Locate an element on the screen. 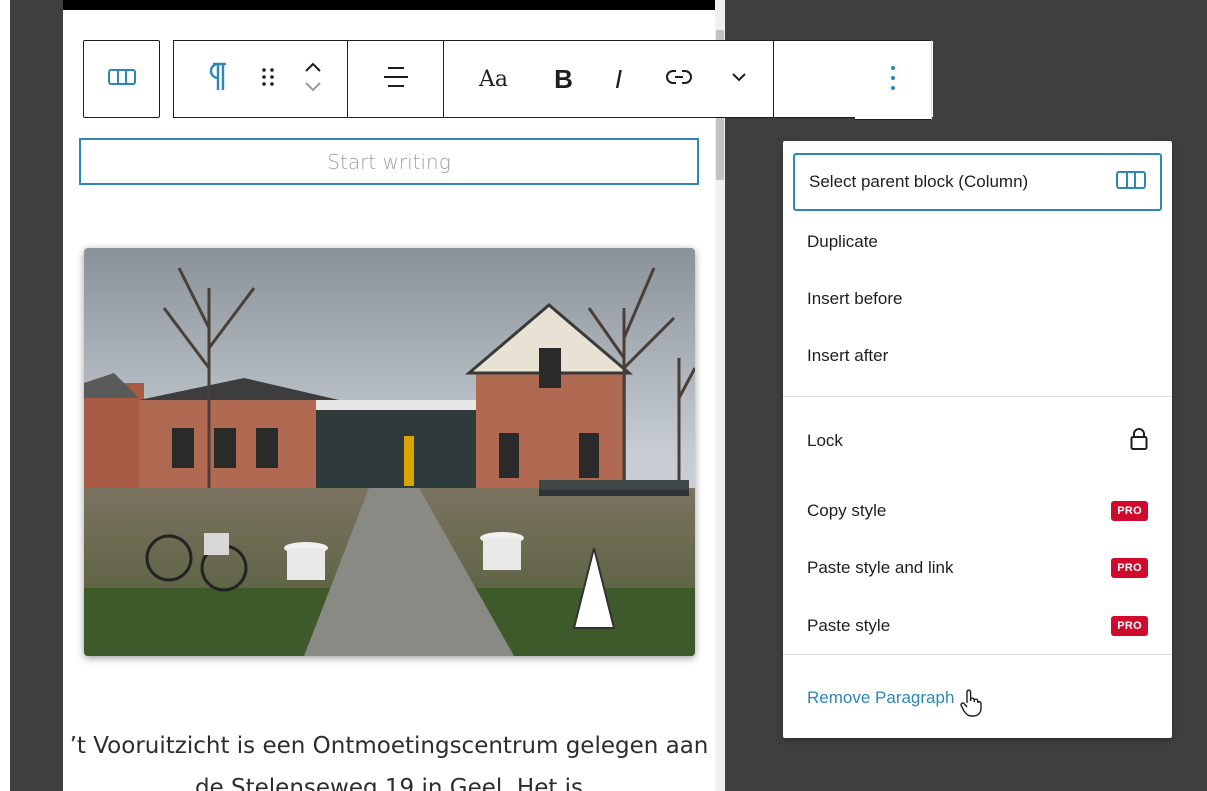 Image resolution: width=1207 pixels, height=791 pixels. block-type-button is located at coordinates (216, 79).